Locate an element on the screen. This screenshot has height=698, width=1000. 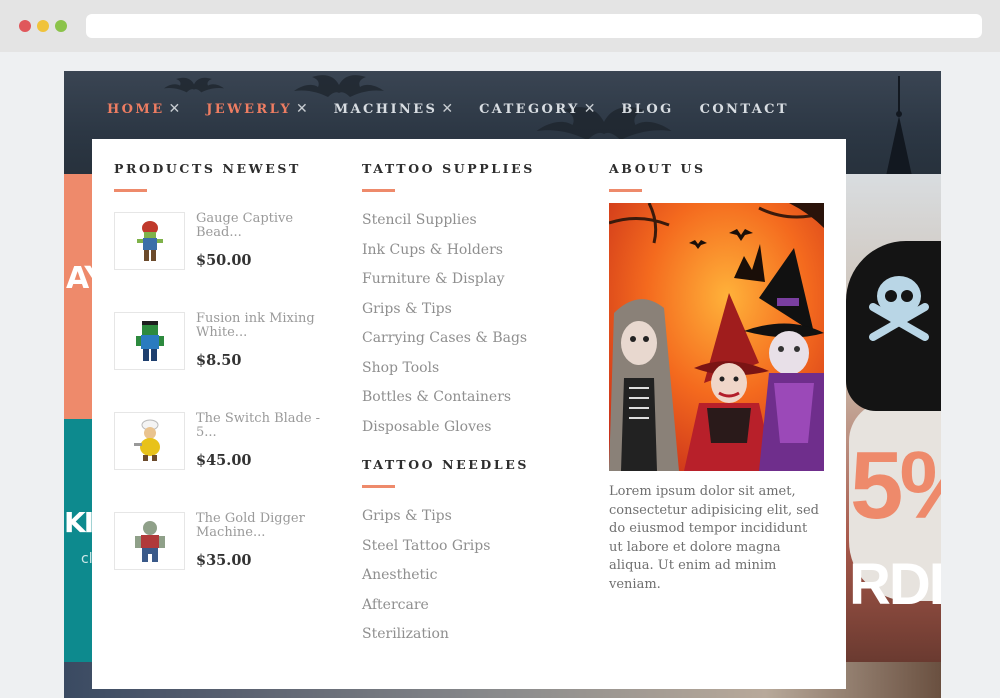
spire-icon is located at coordinates (899, 126).